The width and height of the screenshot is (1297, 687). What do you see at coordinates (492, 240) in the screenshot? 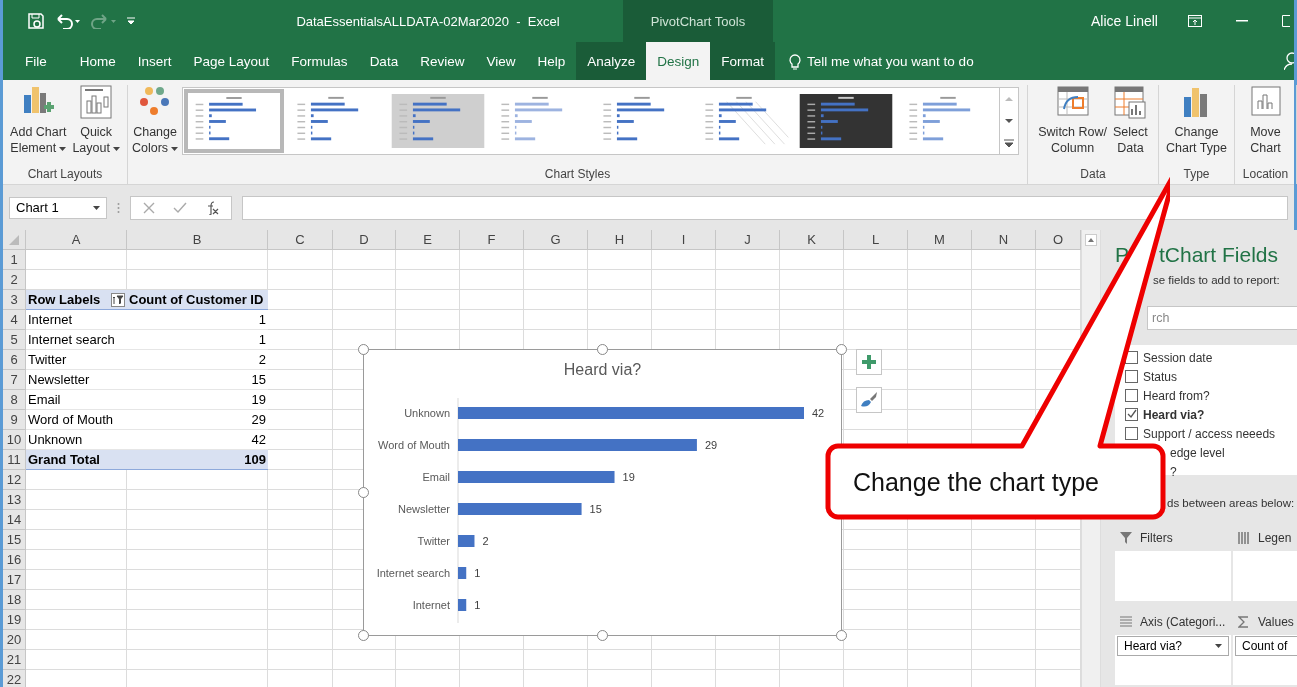
I see `column-header: F` at bounding box center [492, 240].